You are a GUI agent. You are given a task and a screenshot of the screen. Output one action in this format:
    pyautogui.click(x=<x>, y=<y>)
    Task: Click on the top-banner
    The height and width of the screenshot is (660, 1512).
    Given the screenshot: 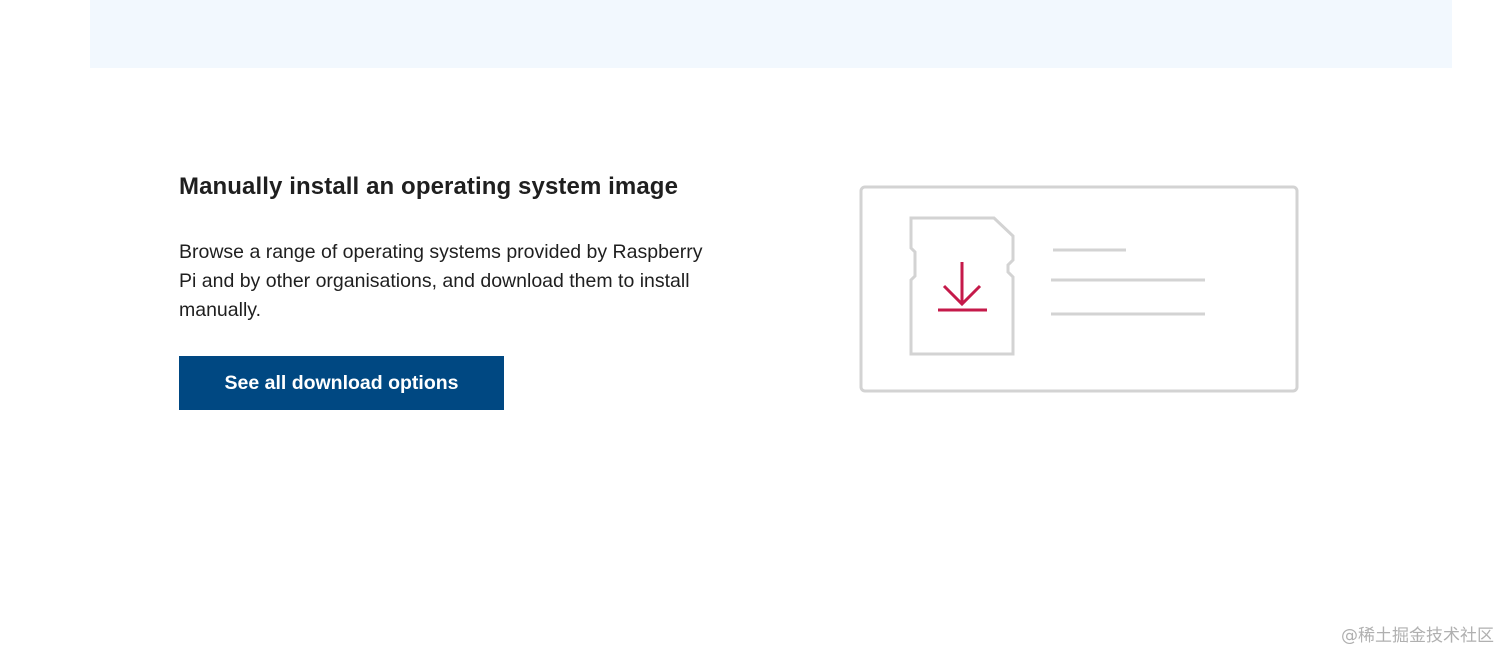 What is the action you would take?
    pyautogui.click(x=771, y=34)
    